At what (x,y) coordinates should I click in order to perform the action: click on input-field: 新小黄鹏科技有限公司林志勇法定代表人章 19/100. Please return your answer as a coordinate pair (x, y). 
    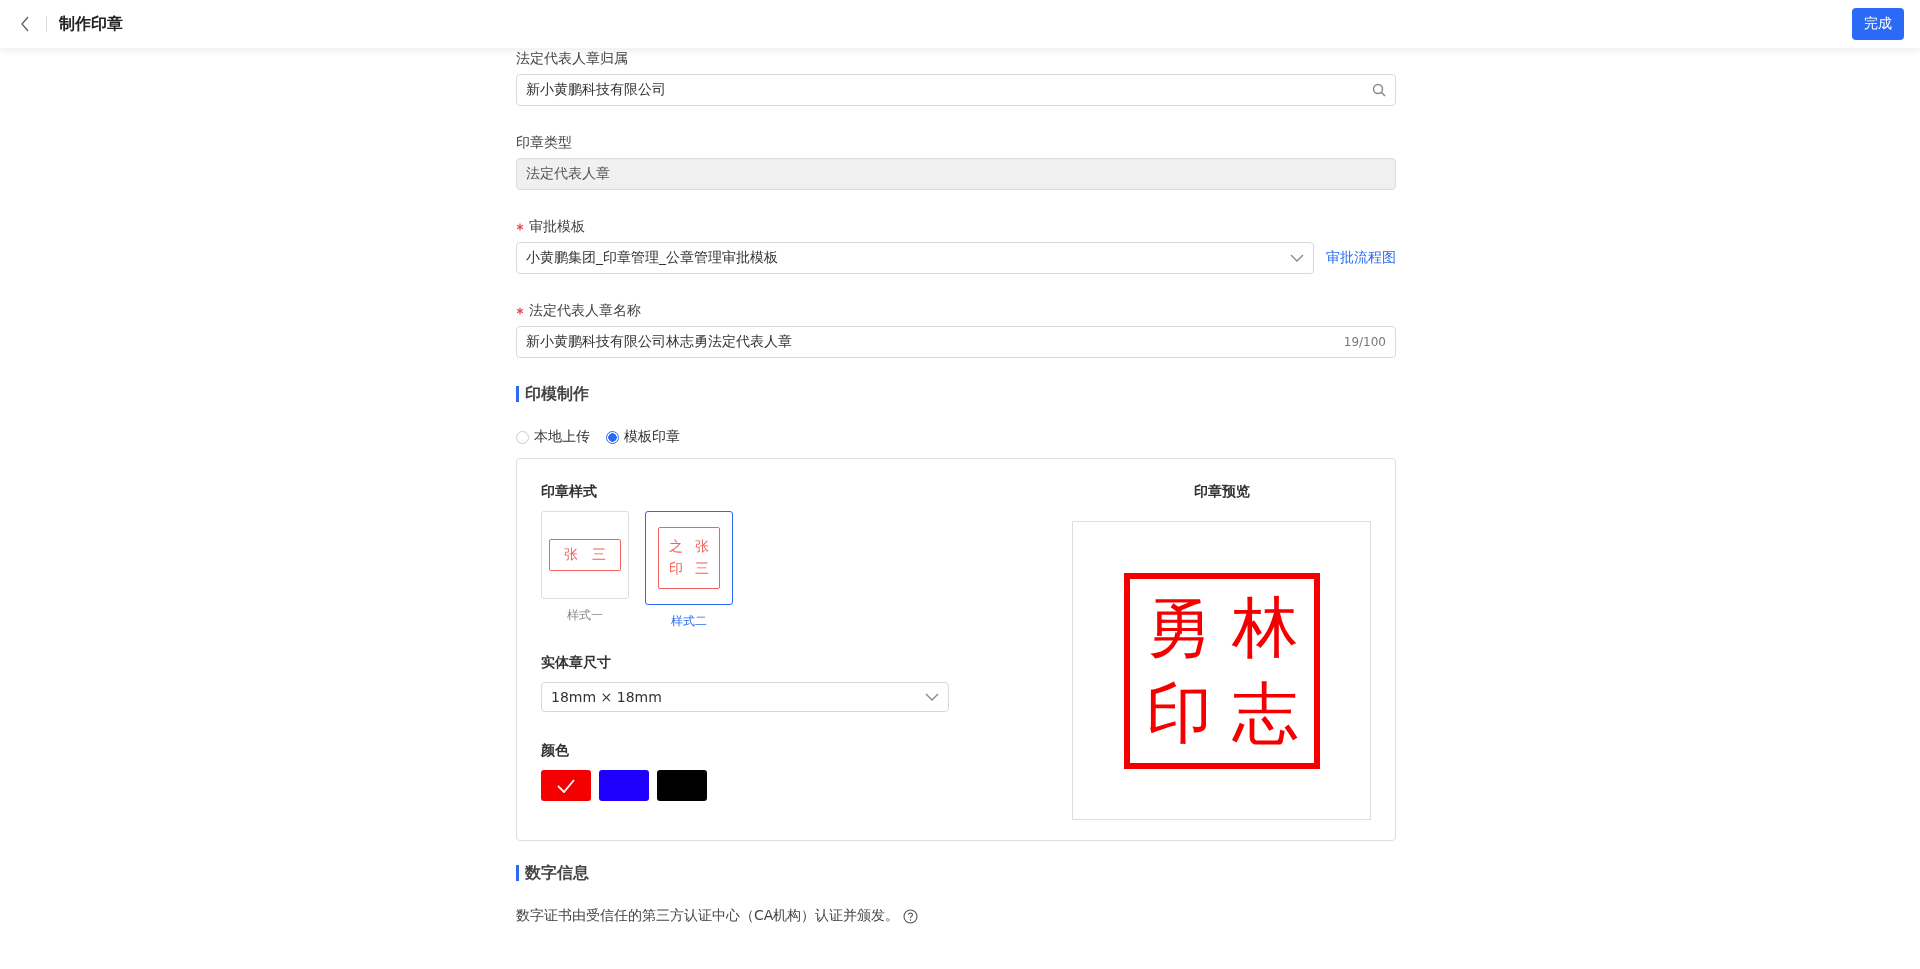
    Looking at the image, I should click on (956, 342).